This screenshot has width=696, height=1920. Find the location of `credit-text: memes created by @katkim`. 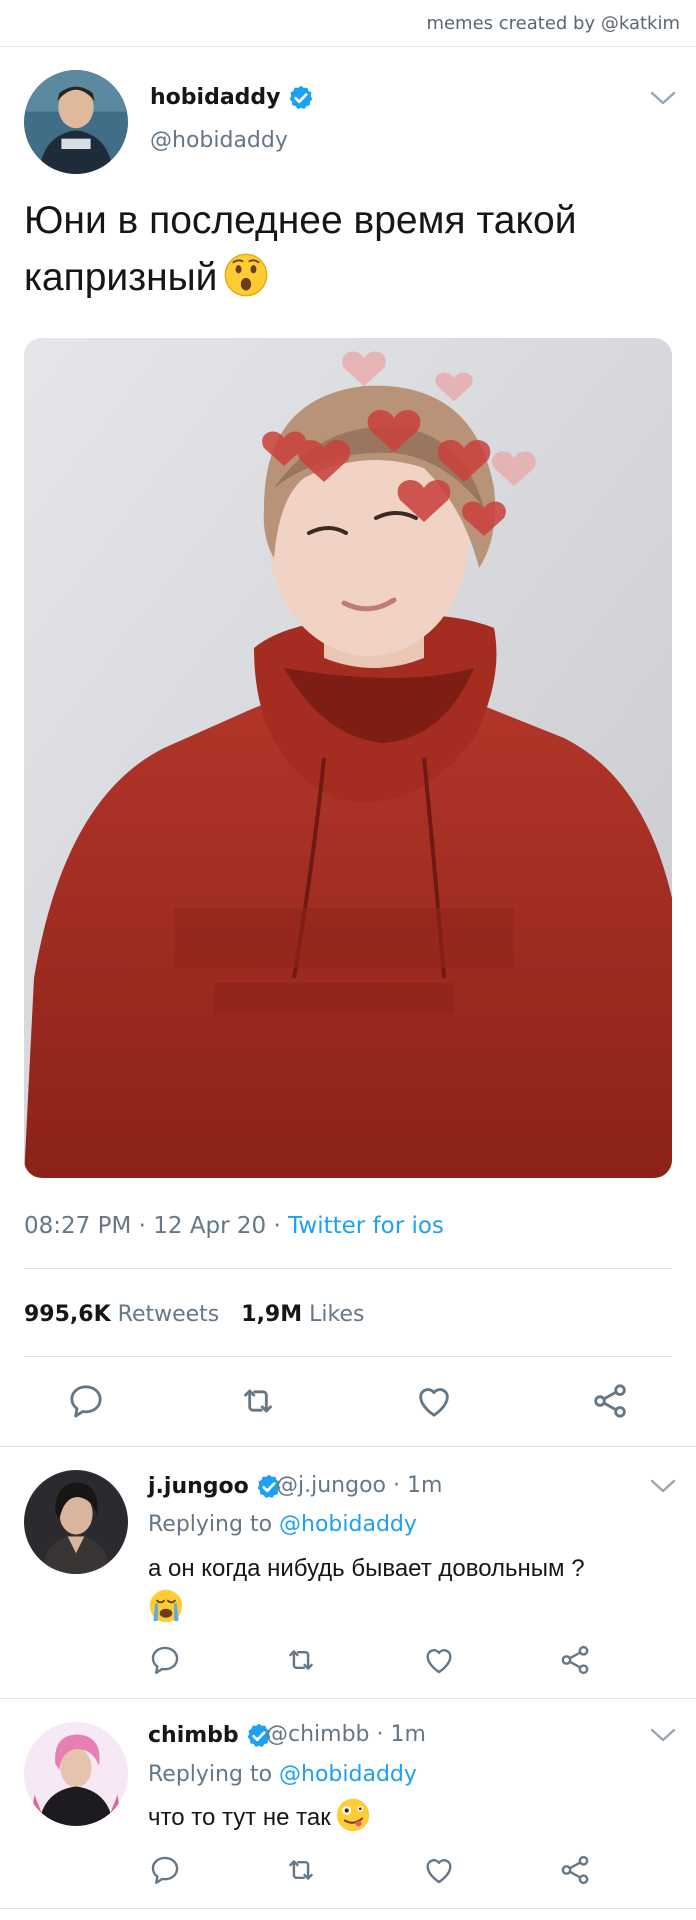

credit-text: memes created by @katkim is located at coordinates (553, 23).